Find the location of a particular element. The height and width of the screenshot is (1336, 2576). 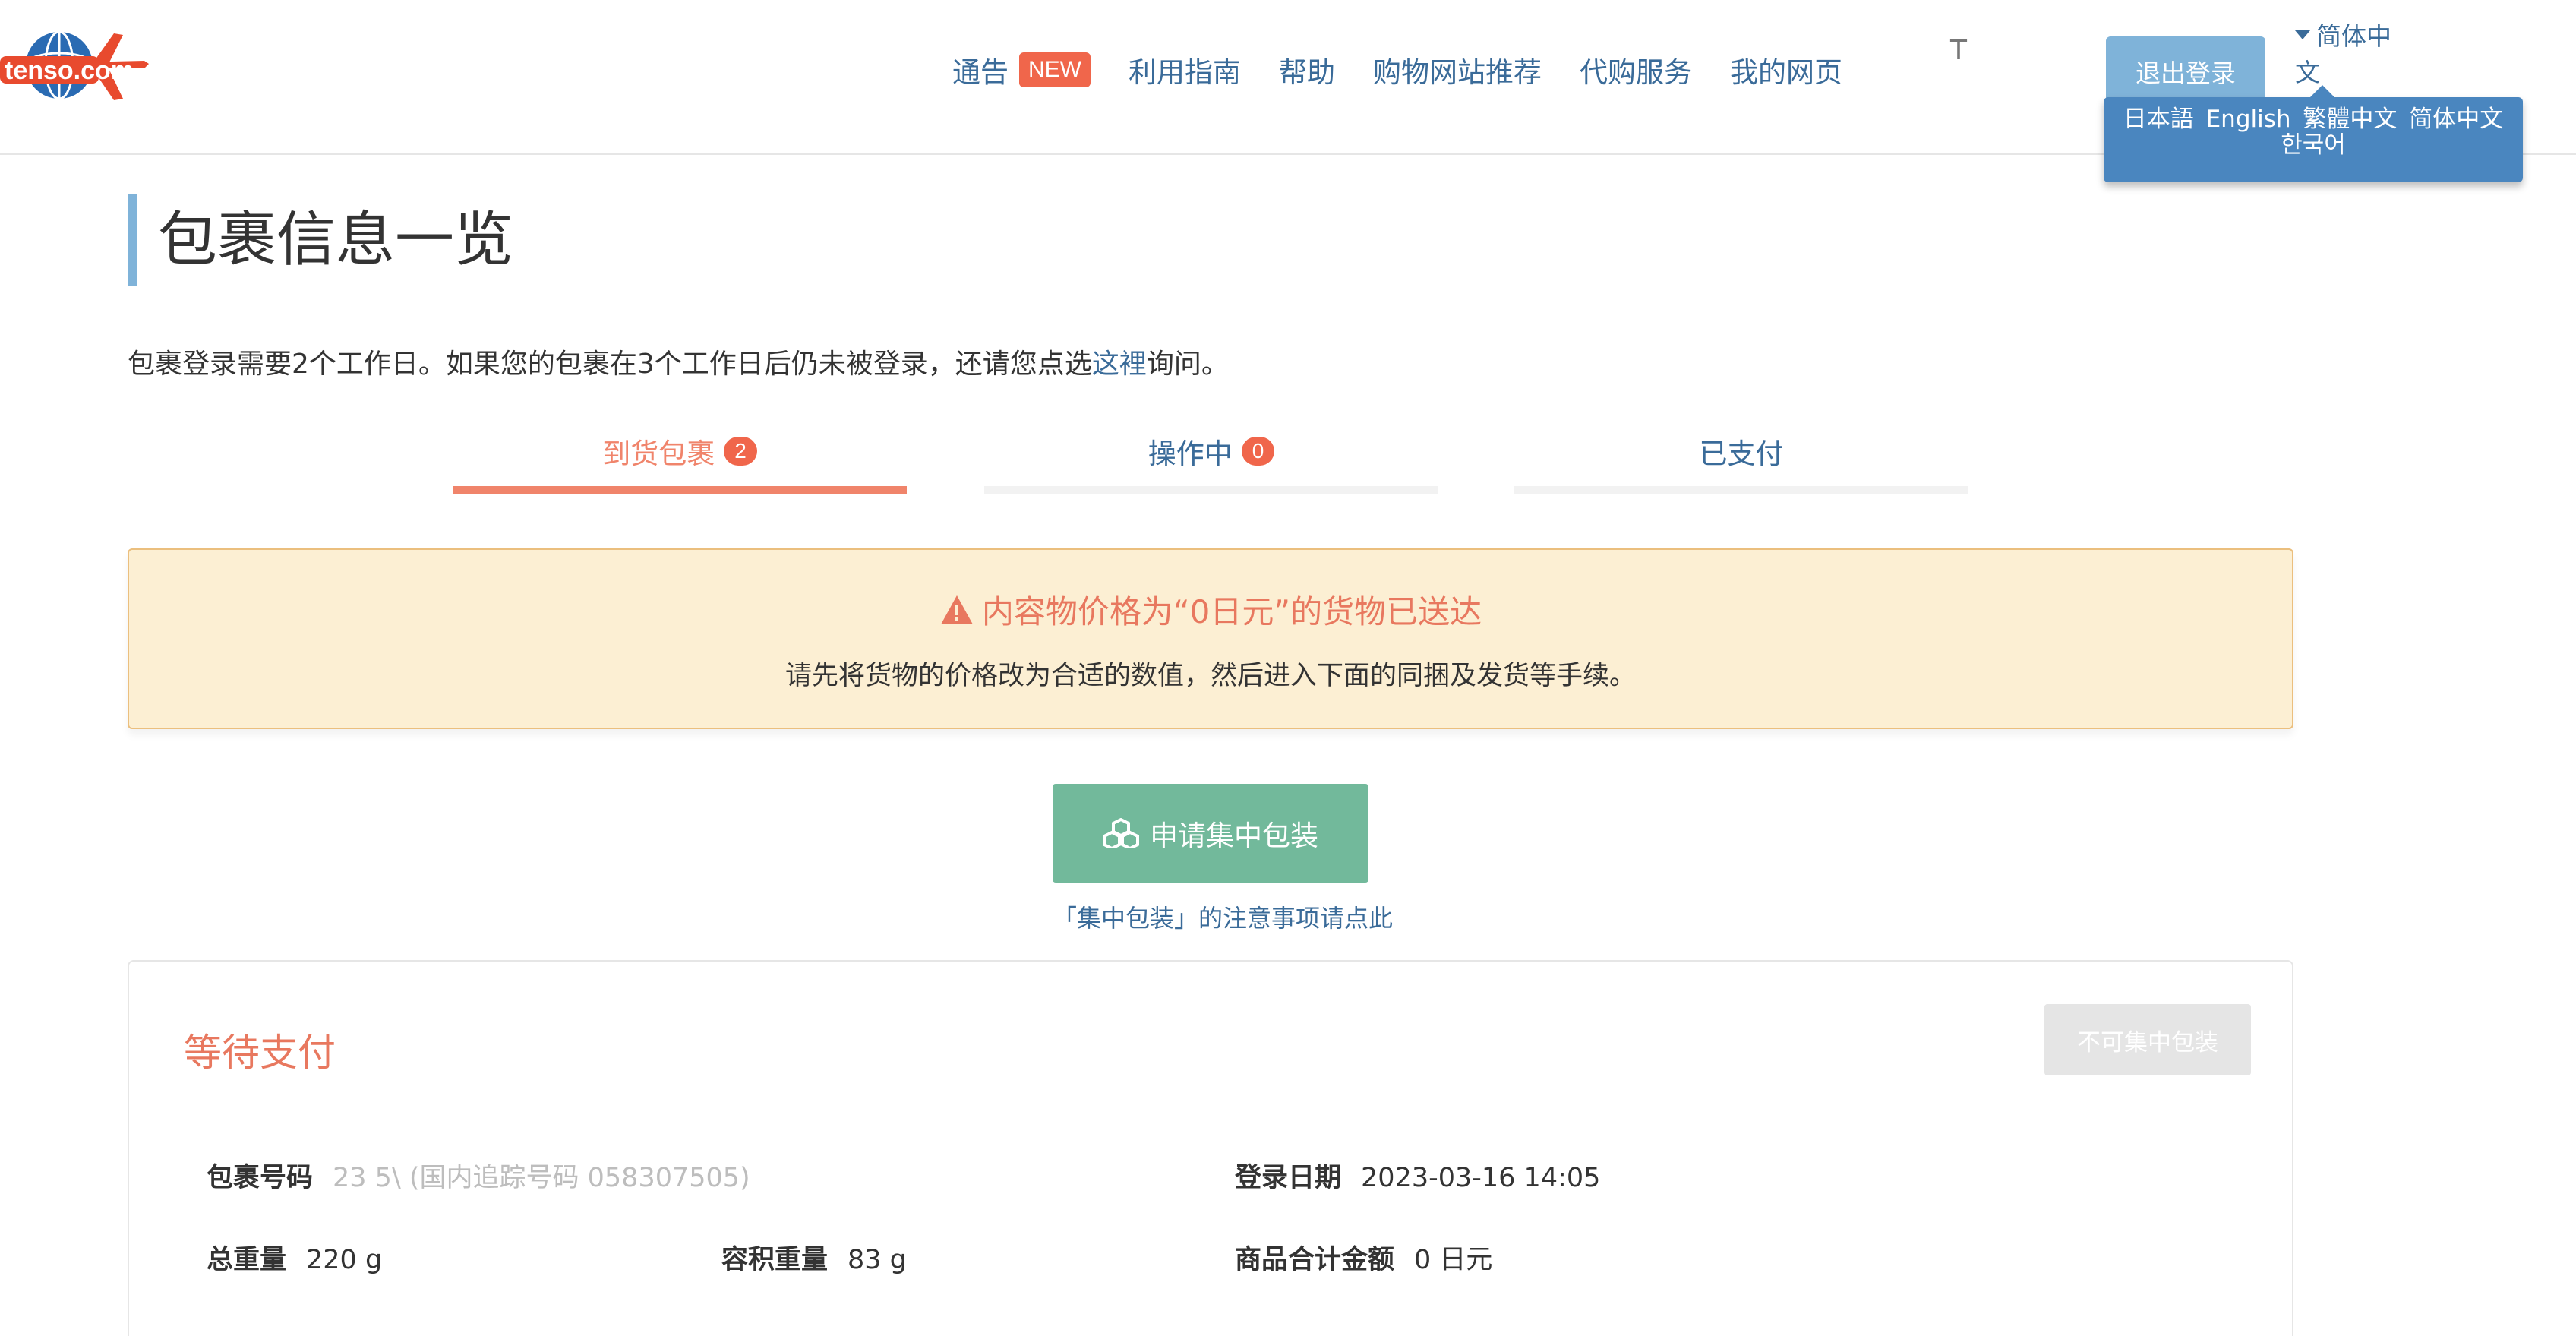

nav-item-help: 帮助 is located at coordinates (1307, 69).